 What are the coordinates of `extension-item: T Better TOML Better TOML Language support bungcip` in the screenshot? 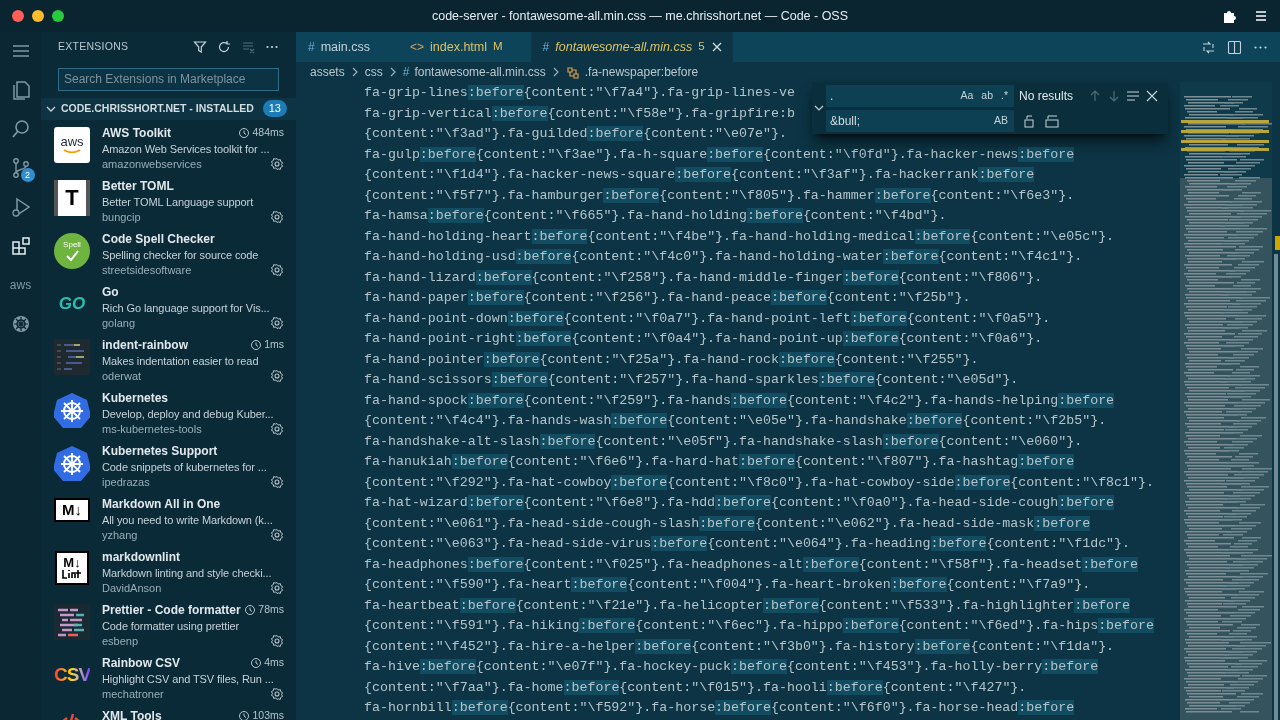 It's located at (168, 199).